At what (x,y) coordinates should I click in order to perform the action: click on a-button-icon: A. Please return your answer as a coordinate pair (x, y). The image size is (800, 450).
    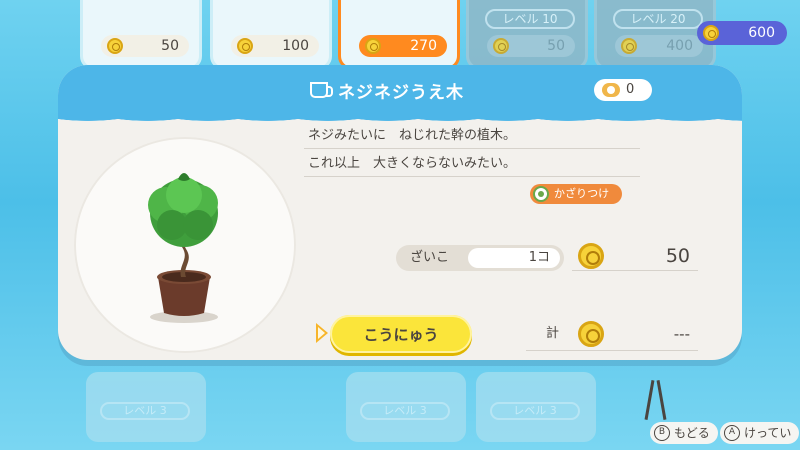
    Looking at the image, I should click on (732, 433).